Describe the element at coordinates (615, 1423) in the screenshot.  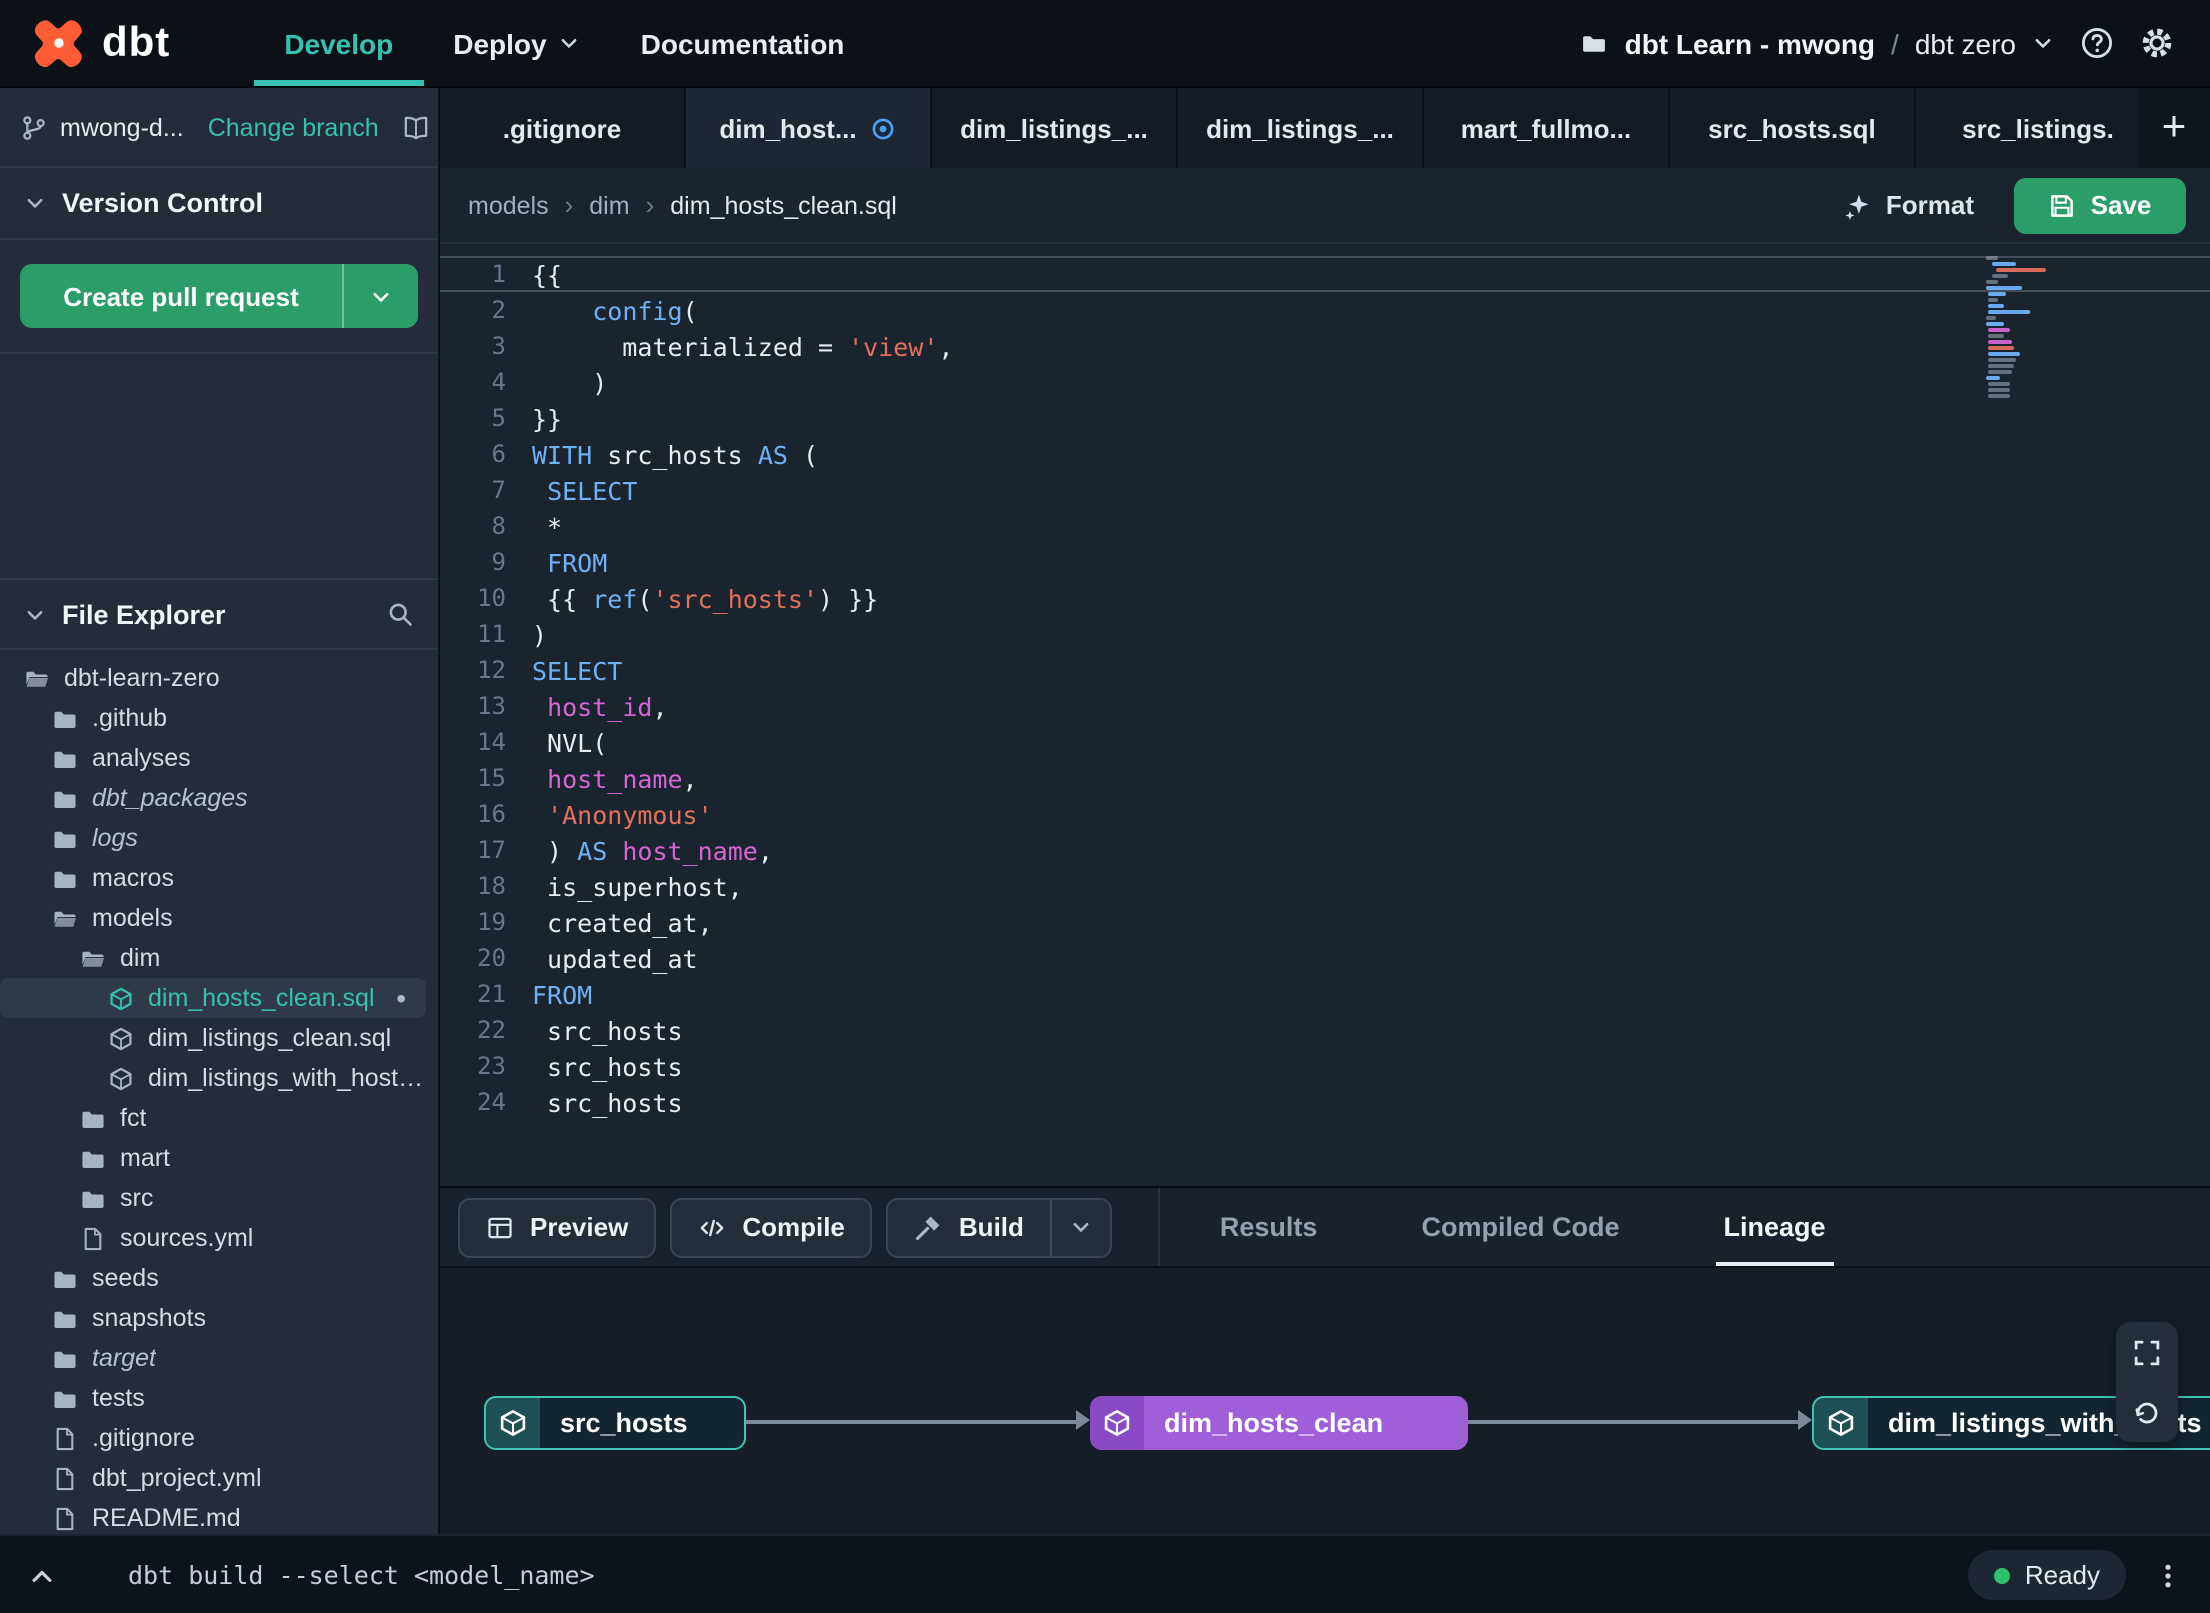
I see `lineage-node: src_hosts` at that location.